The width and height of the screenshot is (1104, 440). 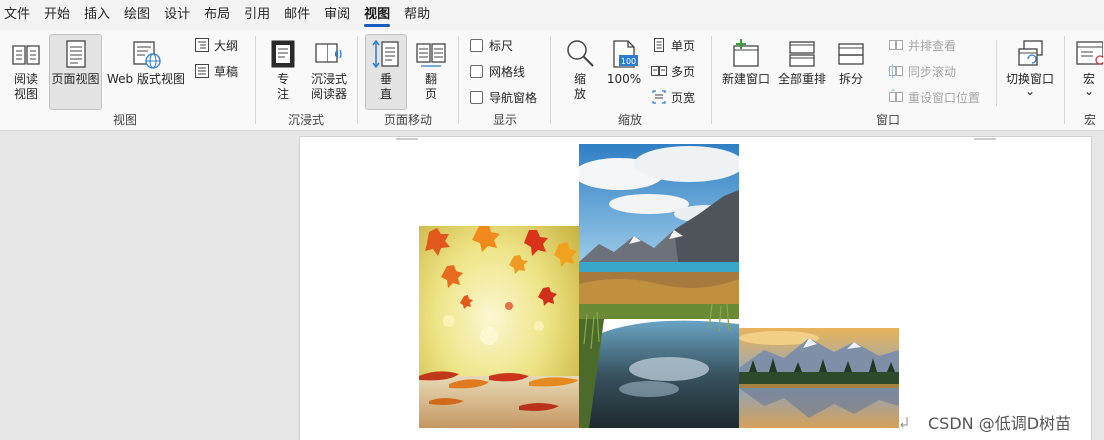 I want to click on page-width-button: 页宽, so click(x=673, y=97).